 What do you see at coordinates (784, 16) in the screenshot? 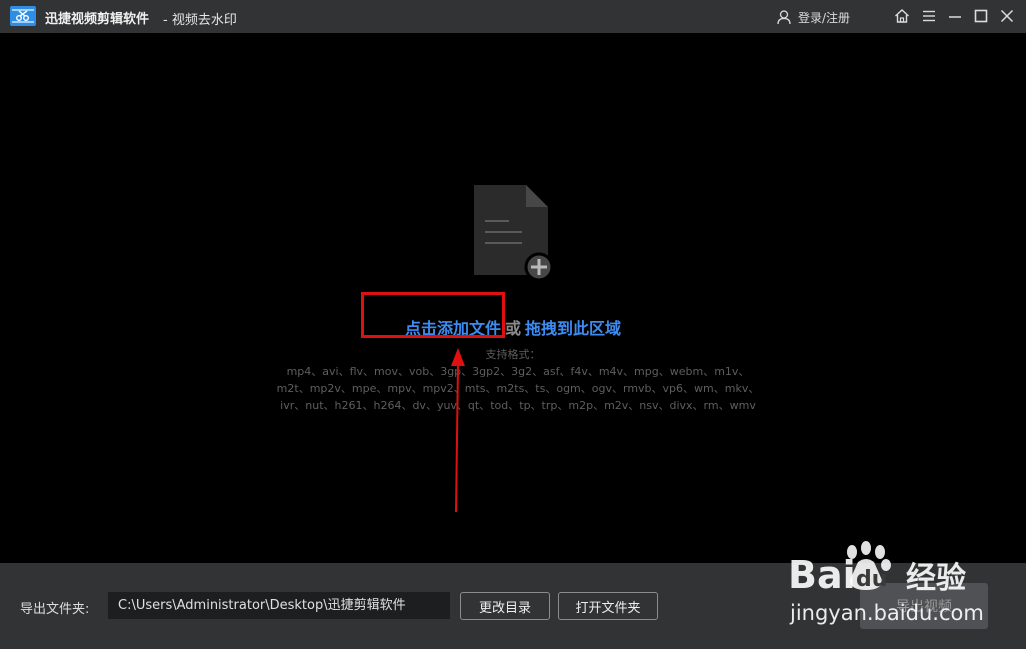
I see `user-icon` at bounding box center [784, 16].